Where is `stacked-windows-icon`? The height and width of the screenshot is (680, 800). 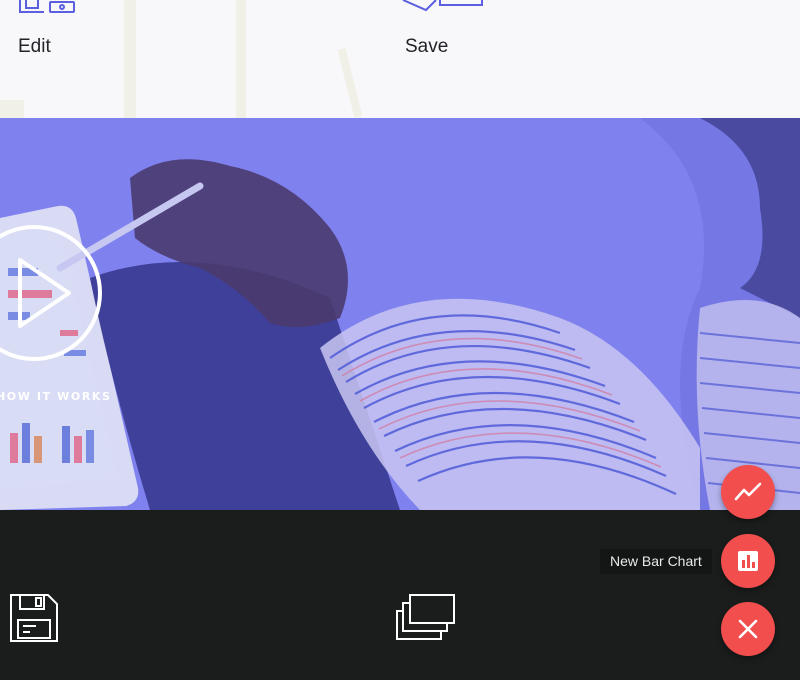
stacked-windows-icon is located at coordinates (425, 617).